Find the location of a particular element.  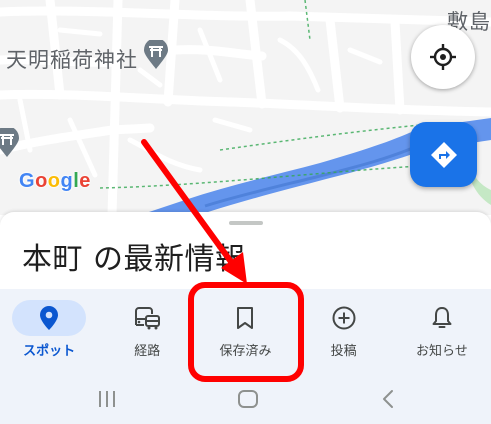

google-logo-letter: e is located at coordinates (85, 181).